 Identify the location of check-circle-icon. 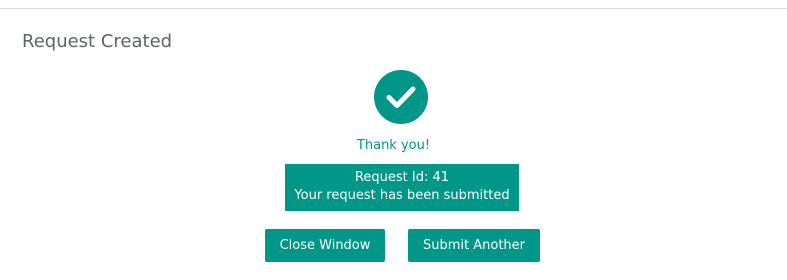
(401, 97).